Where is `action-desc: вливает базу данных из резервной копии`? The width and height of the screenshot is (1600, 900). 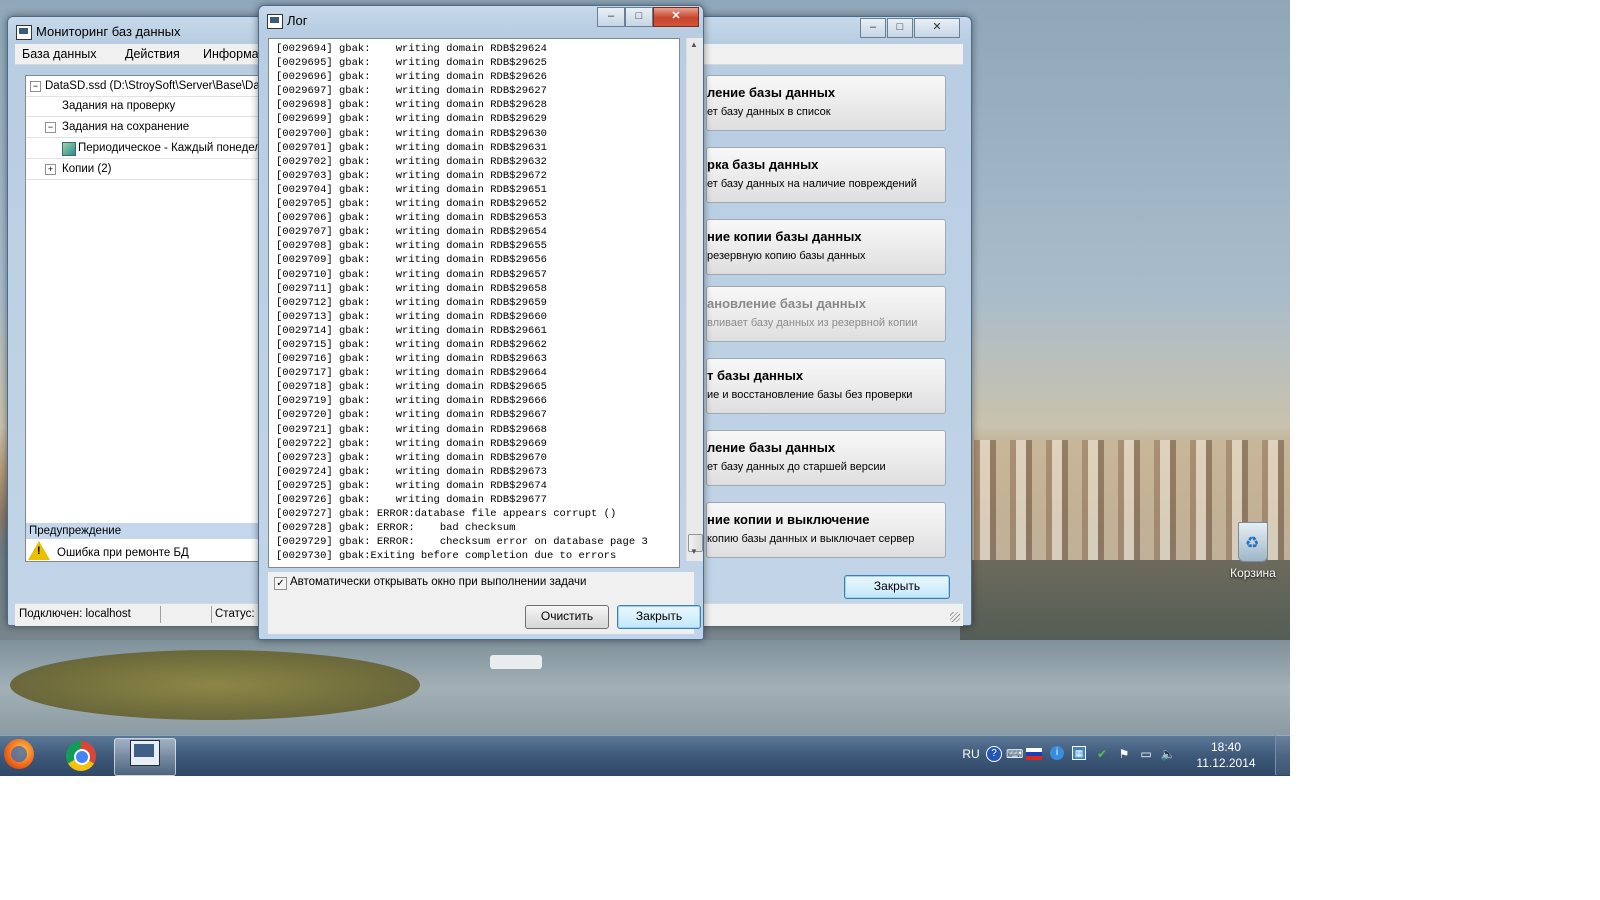
action-desc: вливает базу данных из резервной копии is located at coordinates (812, 323).